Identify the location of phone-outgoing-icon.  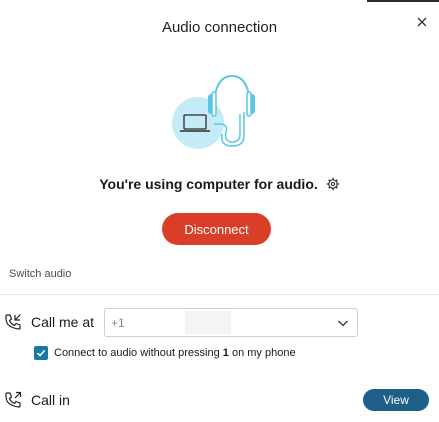
(13, 400).